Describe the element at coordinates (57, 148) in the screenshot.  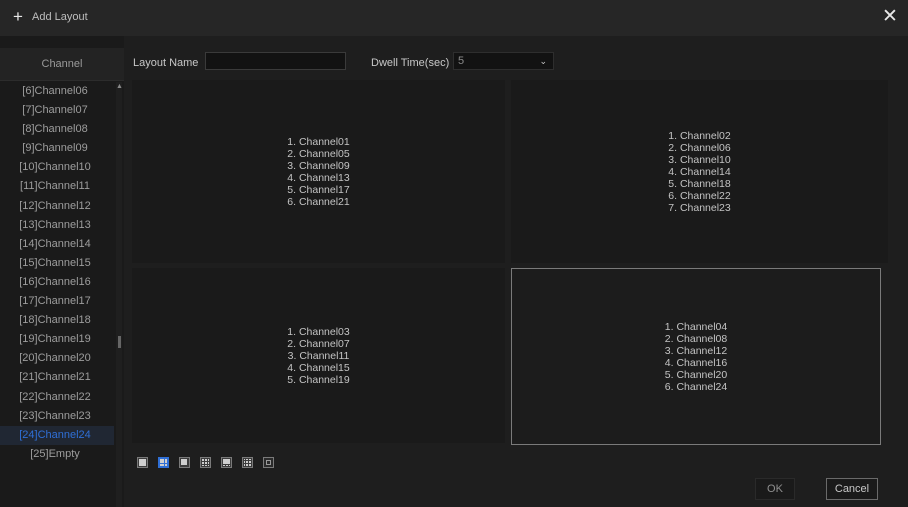
I see `channel-list-item: [9]Channel09` at that location.